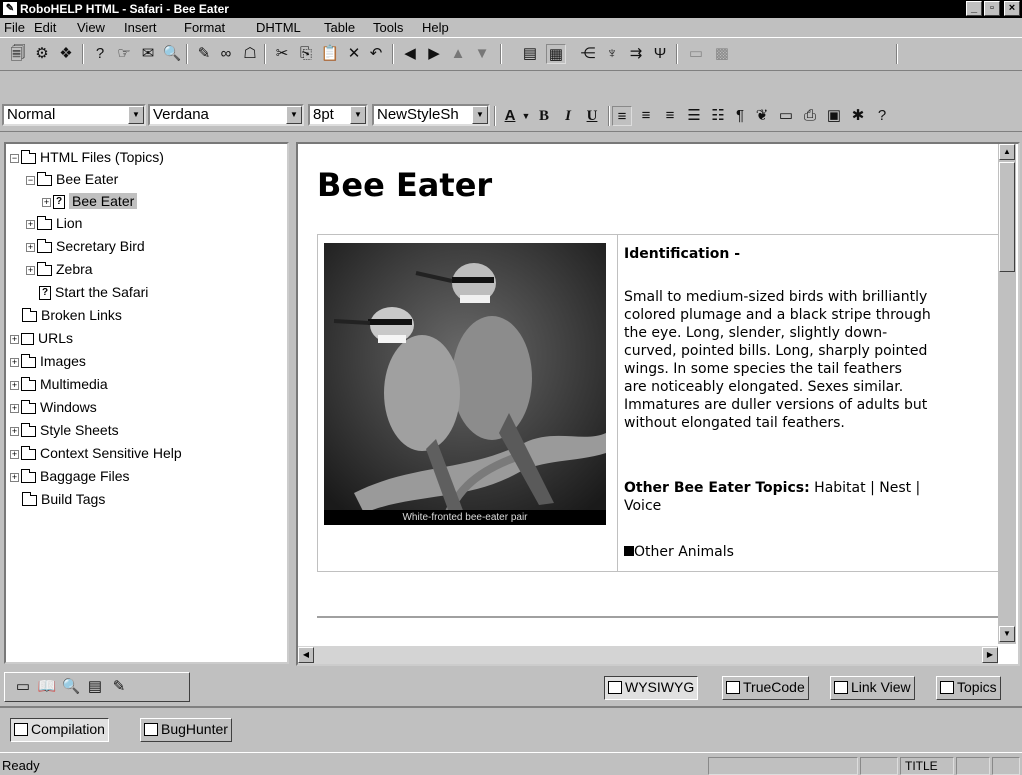 Image resolution: width=1022 pixels, height=775 pixels. I want to click on tree-item-context-sensitive-help: + Context Sensitive Help, so click(96, 453).